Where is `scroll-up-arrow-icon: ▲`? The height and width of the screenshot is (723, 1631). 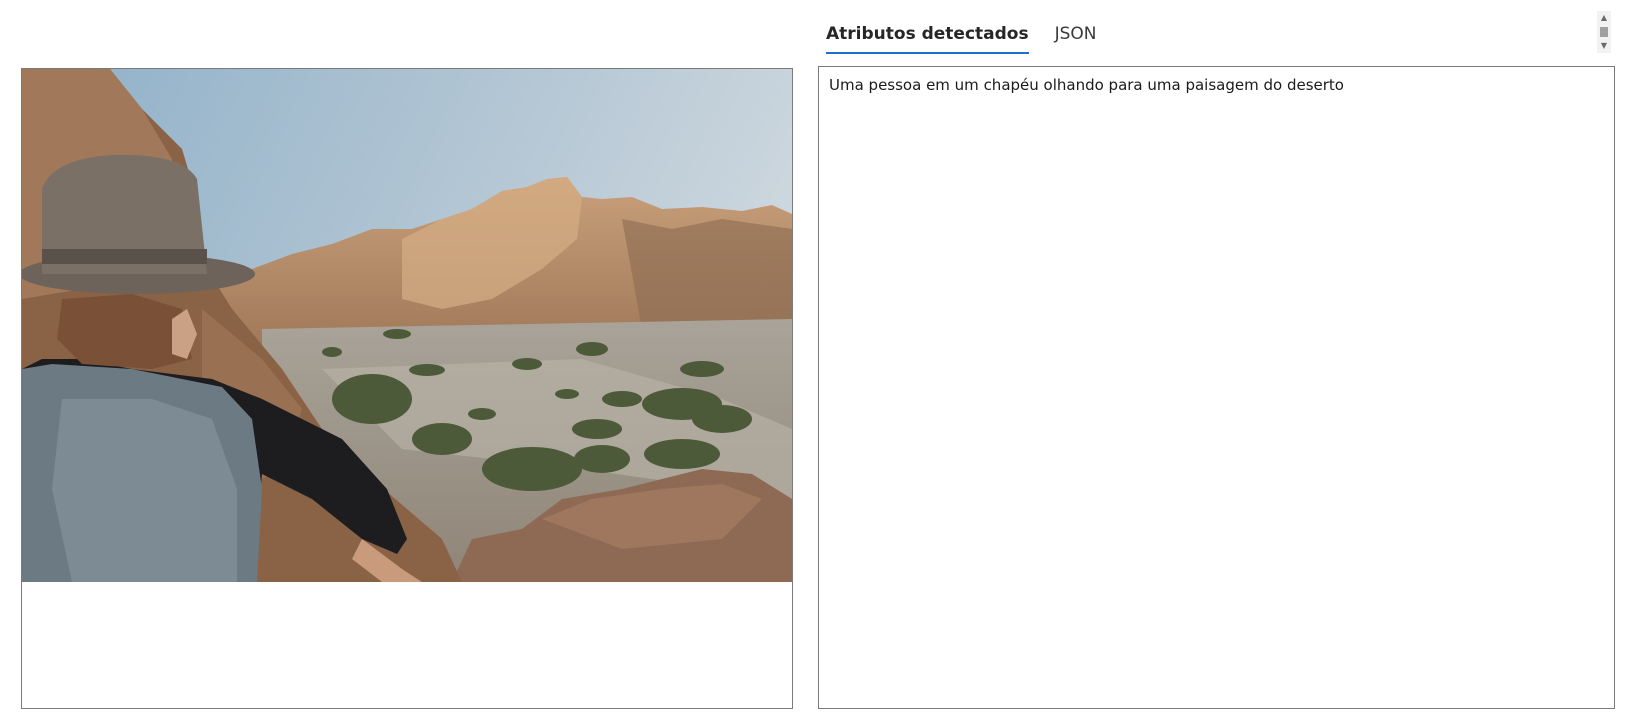 scroll-up-arrow-icon: ▲ is located at coordinates (1604, 18).